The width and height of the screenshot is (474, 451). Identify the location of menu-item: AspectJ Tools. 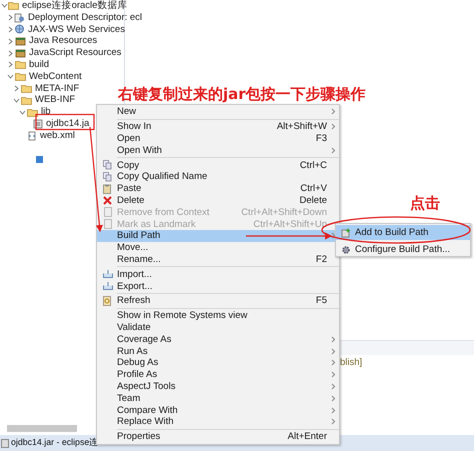
(218, 386).